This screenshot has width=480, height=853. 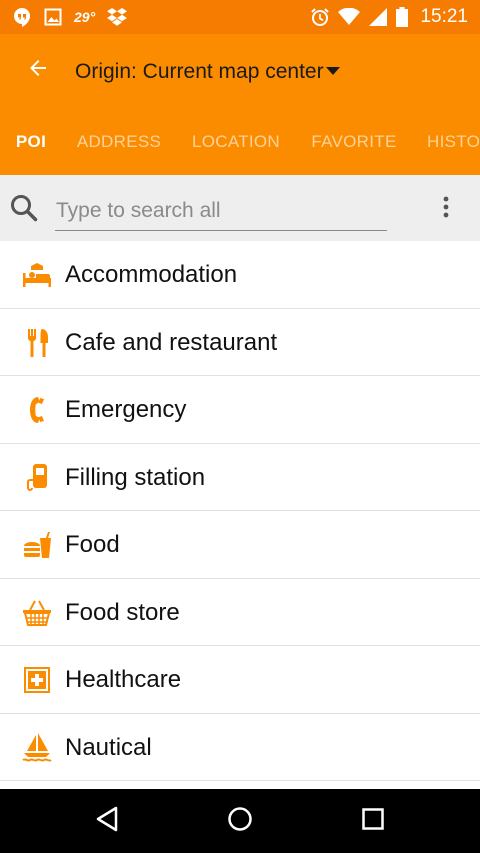 What do you see at coordinates (92, 544) in the screenshot?
I see `list-item-label: Food` at bounding box center [92, 544].